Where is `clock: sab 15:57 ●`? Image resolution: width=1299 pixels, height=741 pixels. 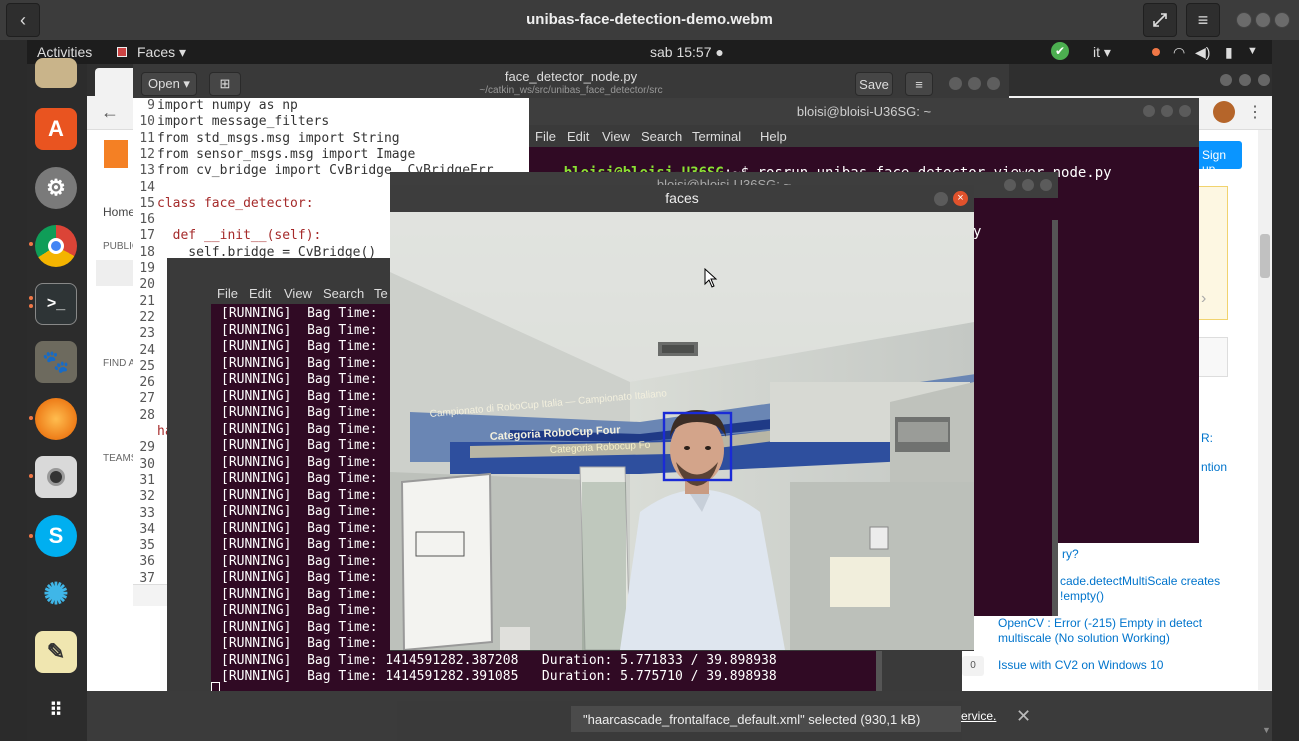 clock: sab 15:57 ● is located at coordinates (687, 52).